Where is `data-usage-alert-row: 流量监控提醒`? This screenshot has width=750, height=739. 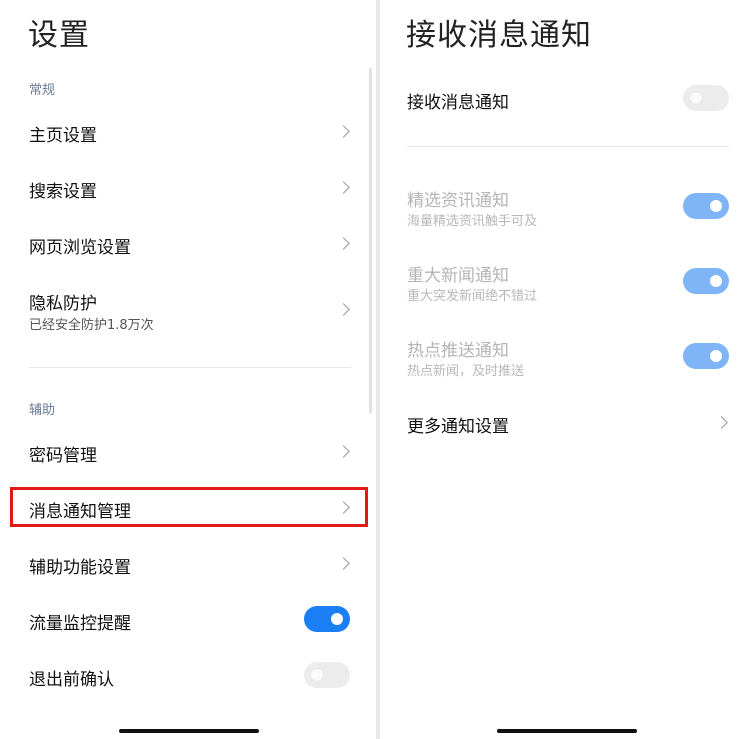
data-usage-alert-row: 流量监控提醒 is located at coordinates (188, 619).